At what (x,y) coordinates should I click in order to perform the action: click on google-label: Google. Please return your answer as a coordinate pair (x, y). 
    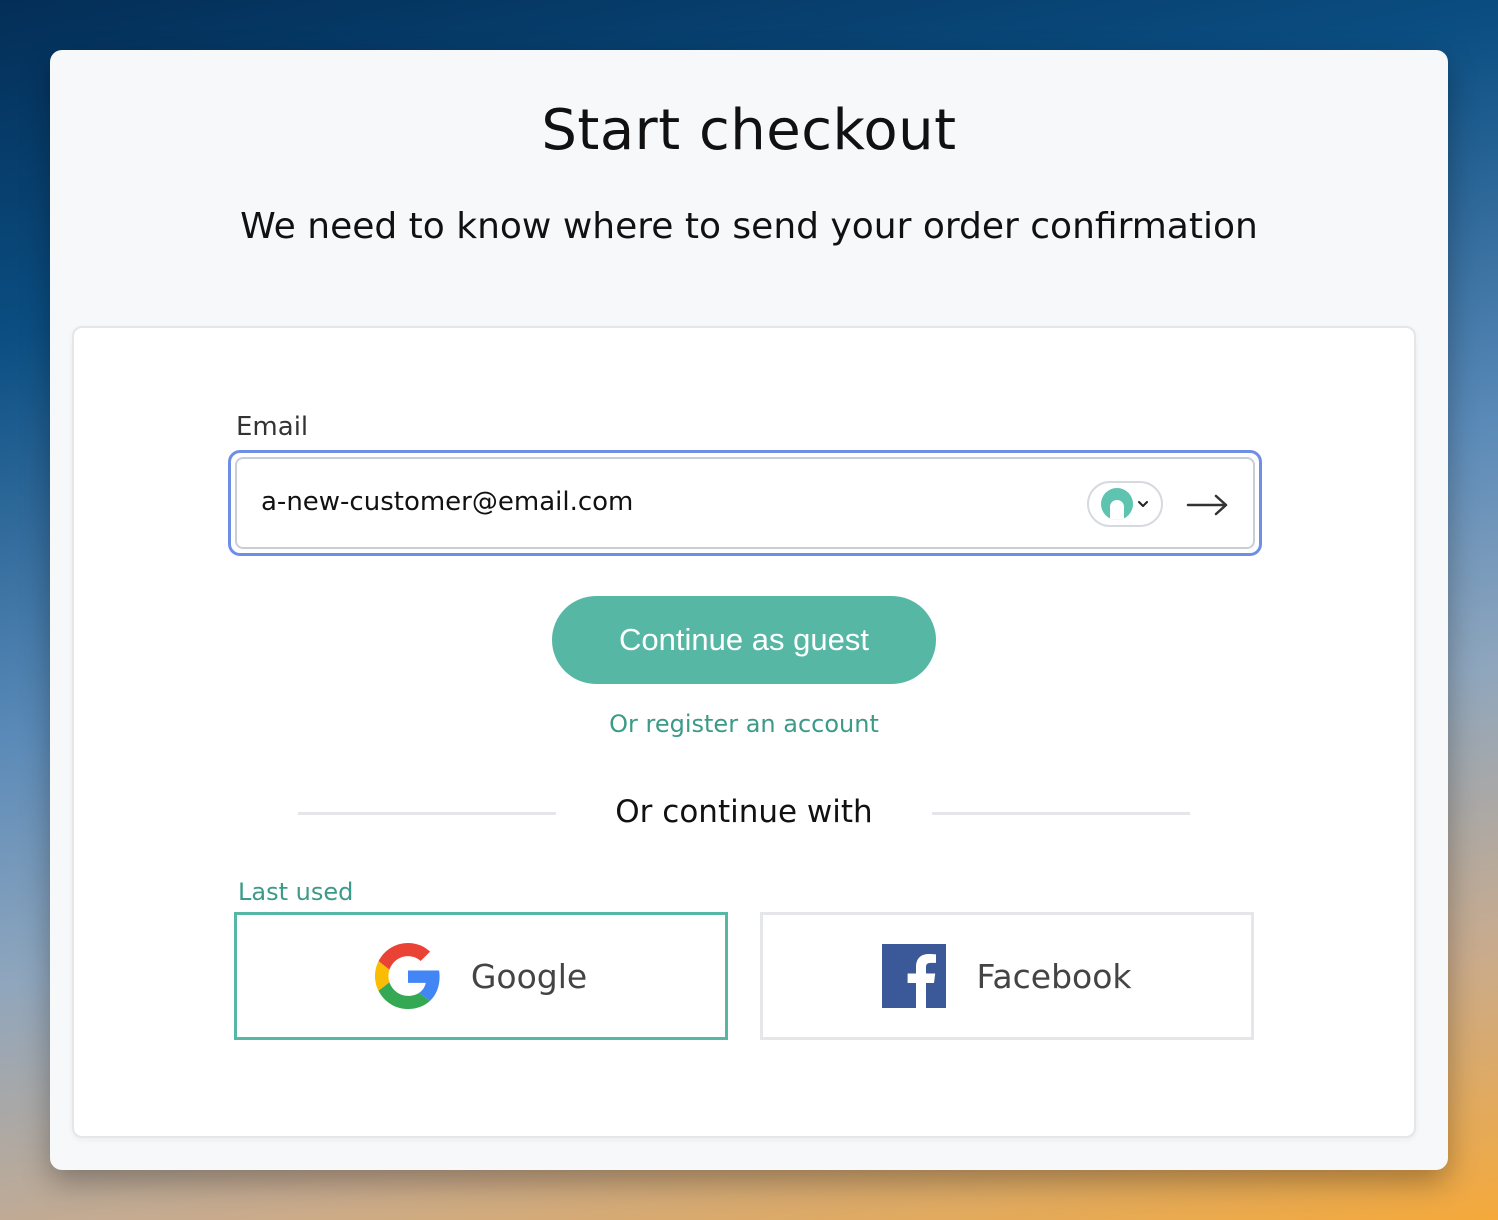
    Looking at the image, I should click on (529, 976).